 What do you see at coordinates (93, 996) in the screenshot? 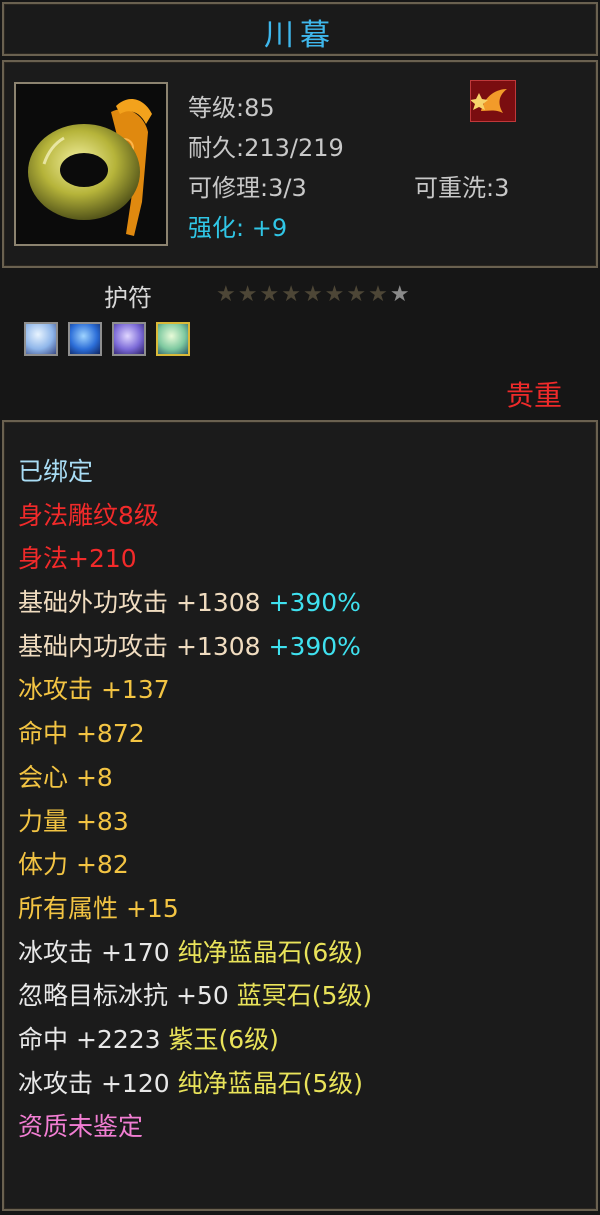
I see `attr-label: 忽略目标冰抗` at bounding box center [93, 996].